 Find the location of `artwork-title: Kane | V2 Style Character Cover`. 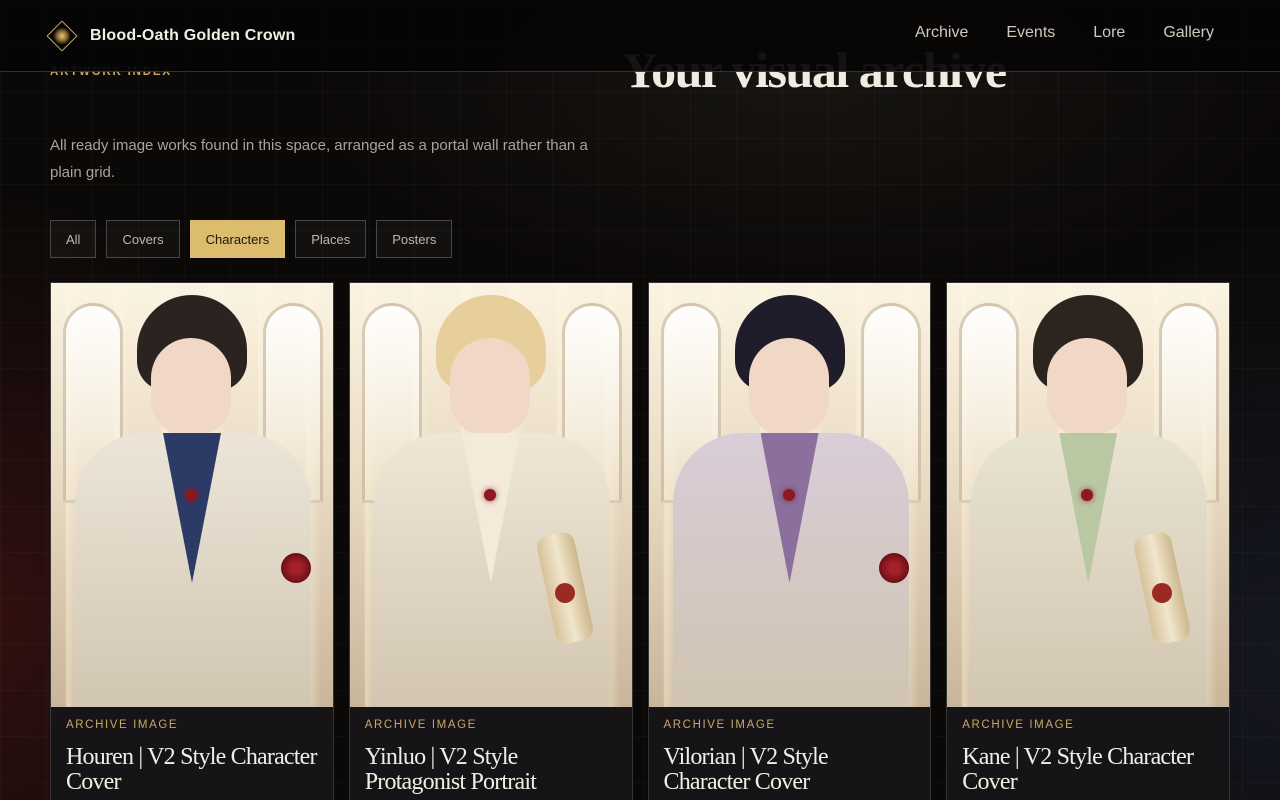

artwork-title: Kane | V2 Style Character Cover is located at coordinates (1078, 769).